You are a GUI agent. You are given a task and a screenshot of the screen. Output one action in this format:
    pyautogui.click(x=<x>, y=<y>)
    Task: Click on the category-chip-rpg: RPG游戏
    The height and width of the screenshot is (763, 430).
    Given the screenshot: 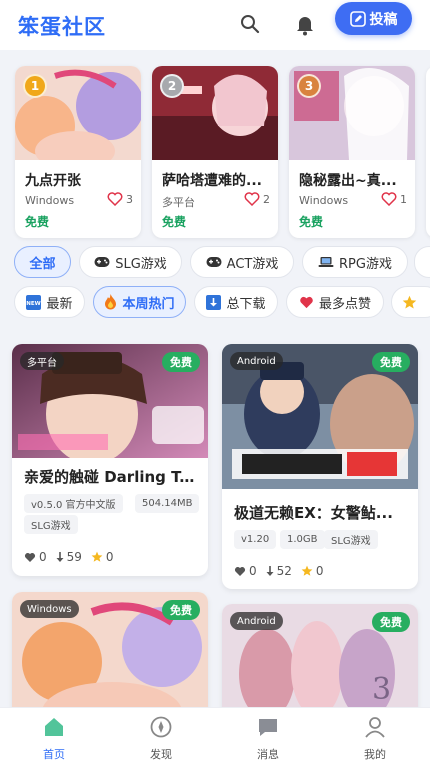 What is the action you would take?
    pyautogui.click(x=355, y=262)
    